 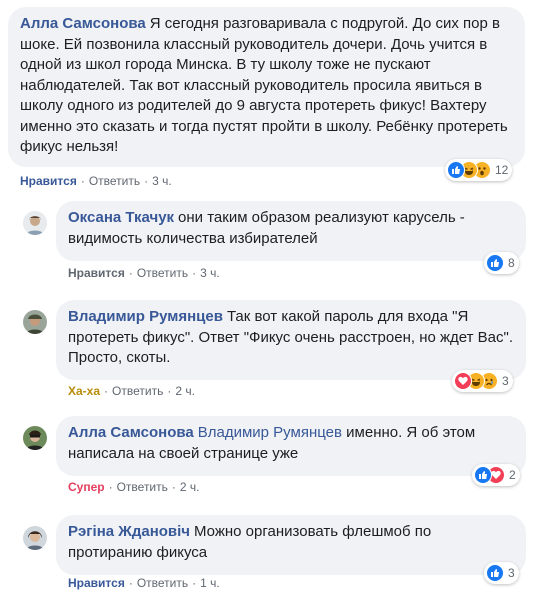 I want to click on reaction-summary: 12, so click(x=479, y=170).